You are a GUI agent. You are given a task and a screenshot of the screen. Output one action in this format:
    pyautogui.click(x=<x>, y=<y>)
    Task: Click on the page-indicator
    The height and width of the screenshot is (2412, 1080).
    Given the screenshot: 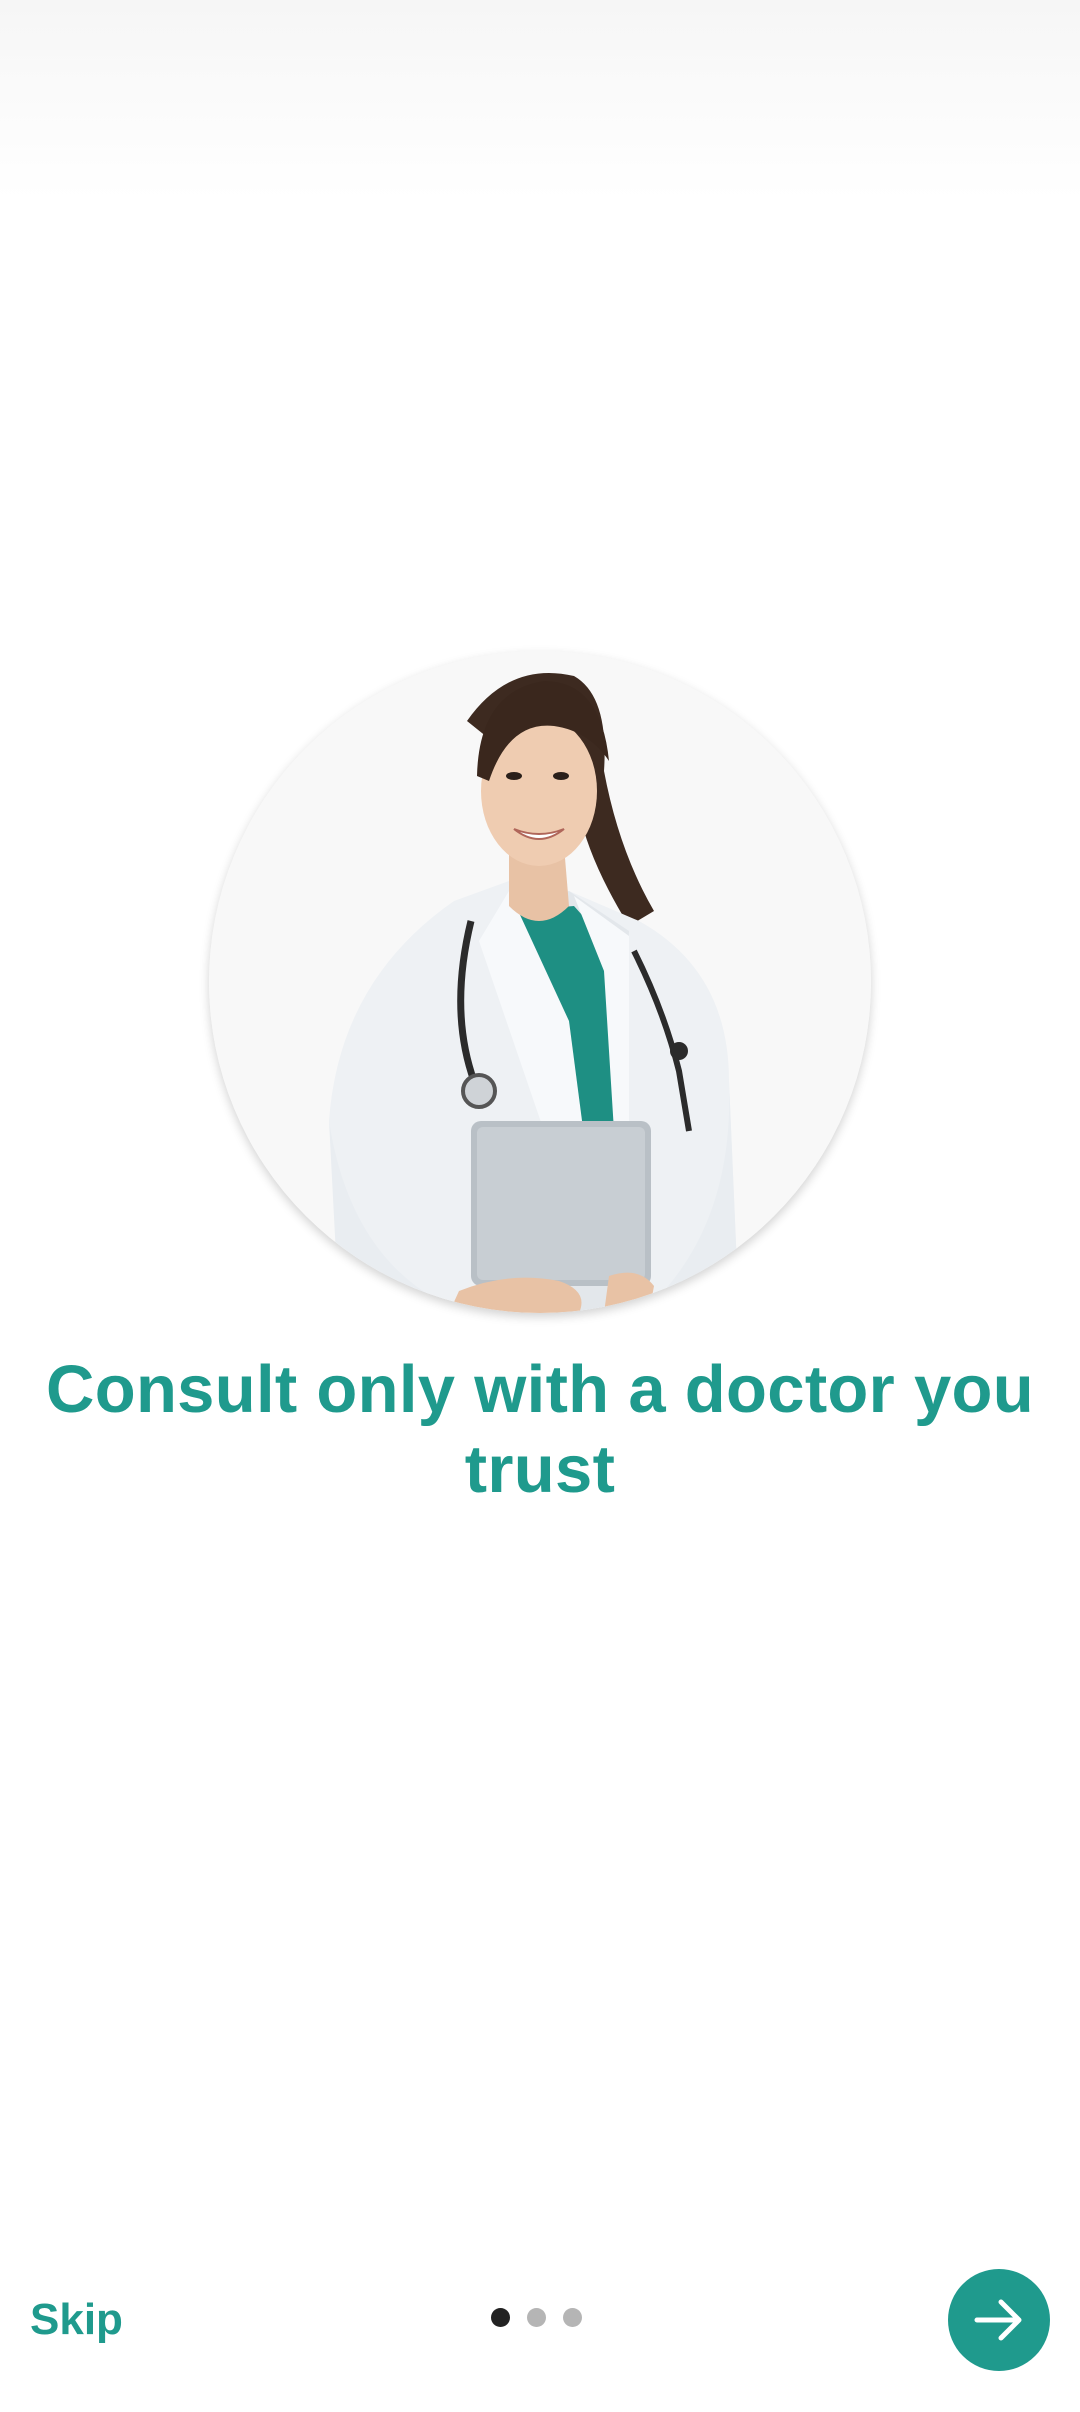 What is the action you would take?
    pyautogui.click(x=536, y=2317)
    